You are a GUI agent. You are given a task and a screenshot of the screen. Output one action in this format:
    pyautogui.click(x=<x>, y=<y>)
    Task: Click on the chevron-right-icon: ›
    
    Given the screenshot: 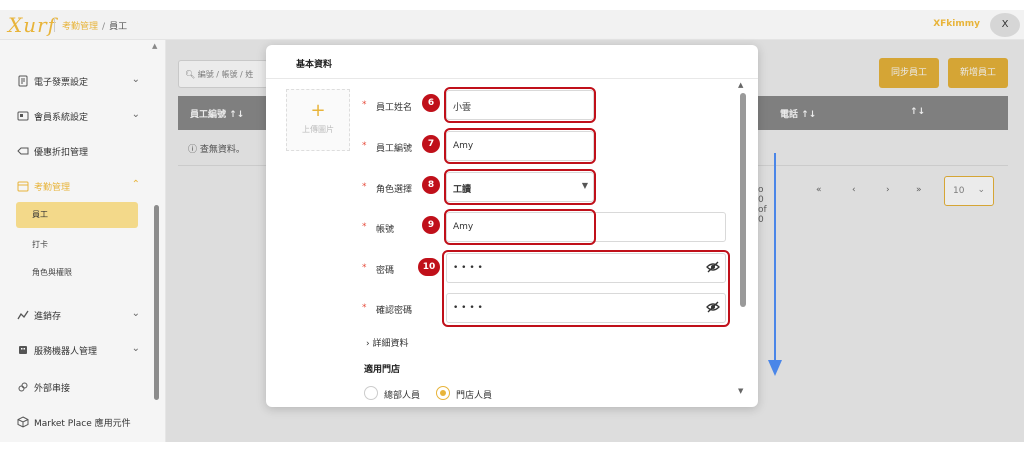 What is the action you would take?
    pyautogui.click(x=368, y=344)
    